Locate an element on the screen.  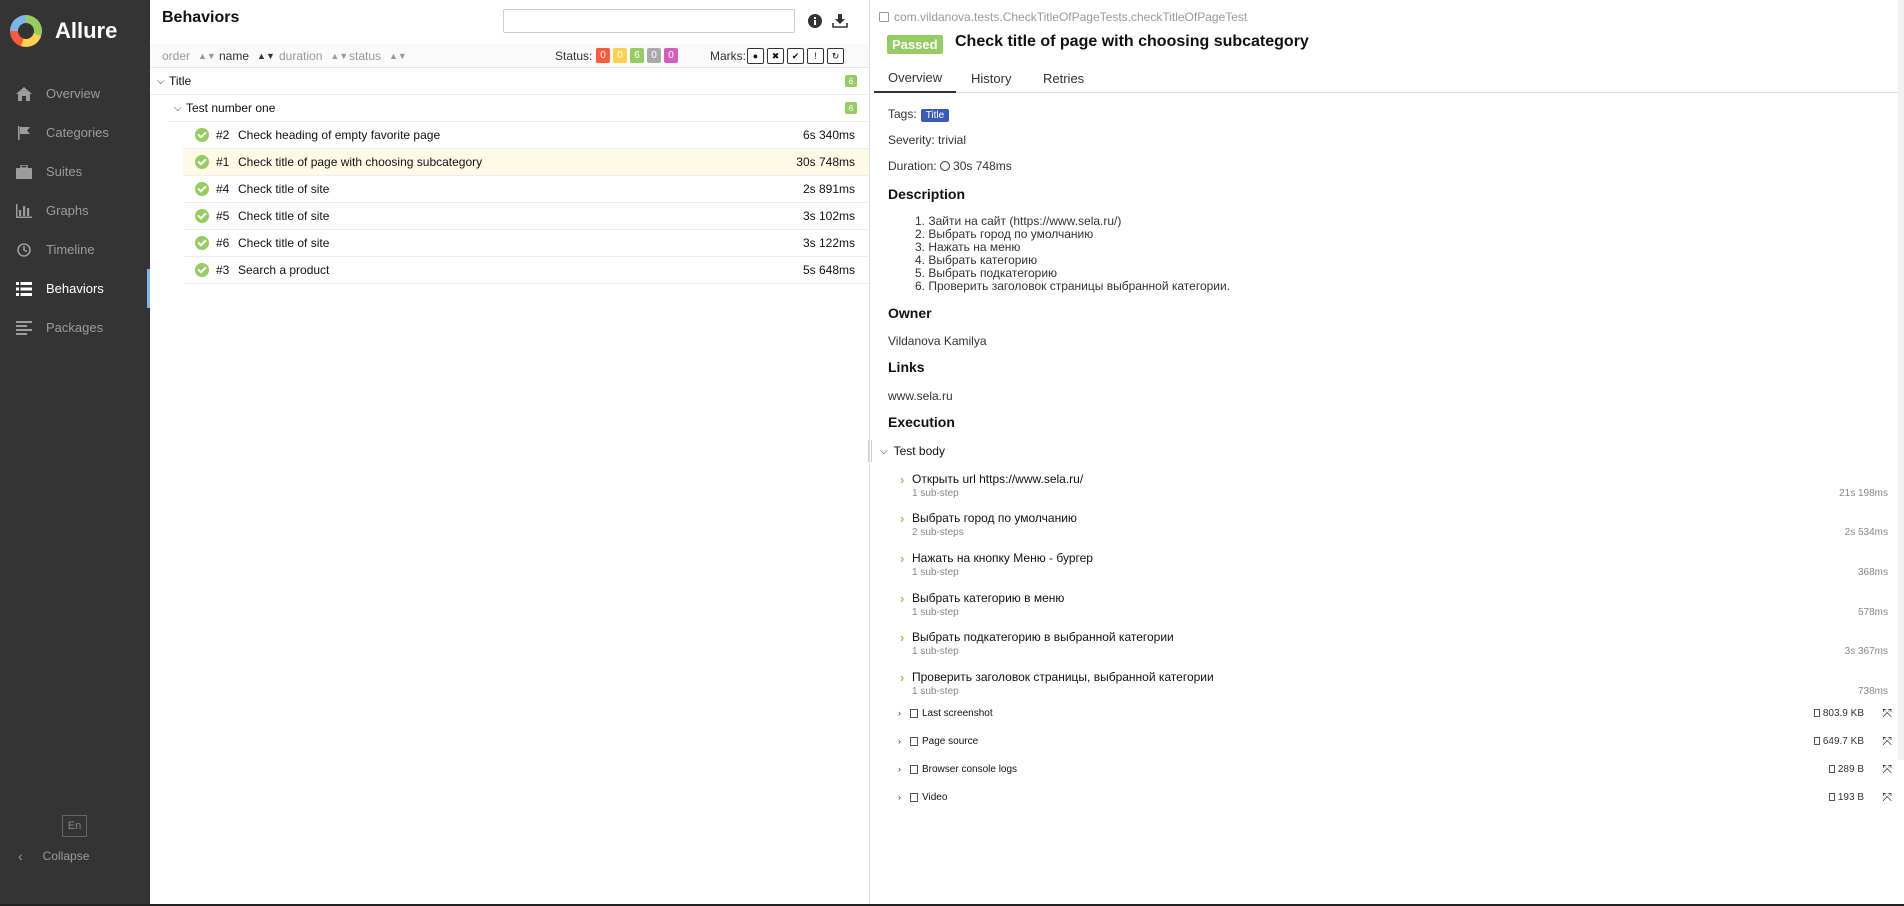
sidebar-item-overview: Overview is located at coordinates (75, 93).